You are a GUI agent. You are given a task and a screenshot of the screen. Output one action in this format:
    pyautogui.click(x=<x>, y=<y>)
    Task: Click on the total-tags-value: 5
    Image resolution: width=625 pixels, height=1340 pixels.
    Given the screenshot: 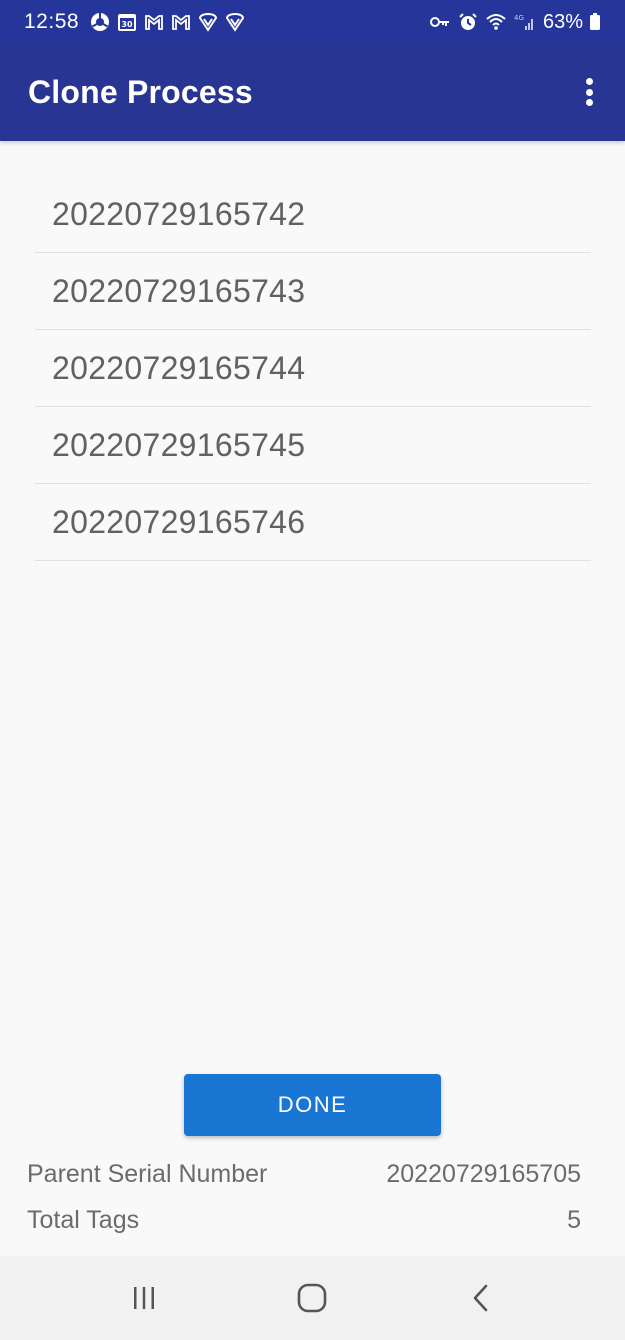 What is the action you would take?
    pyautogui.click(x=574, y=1220)
    